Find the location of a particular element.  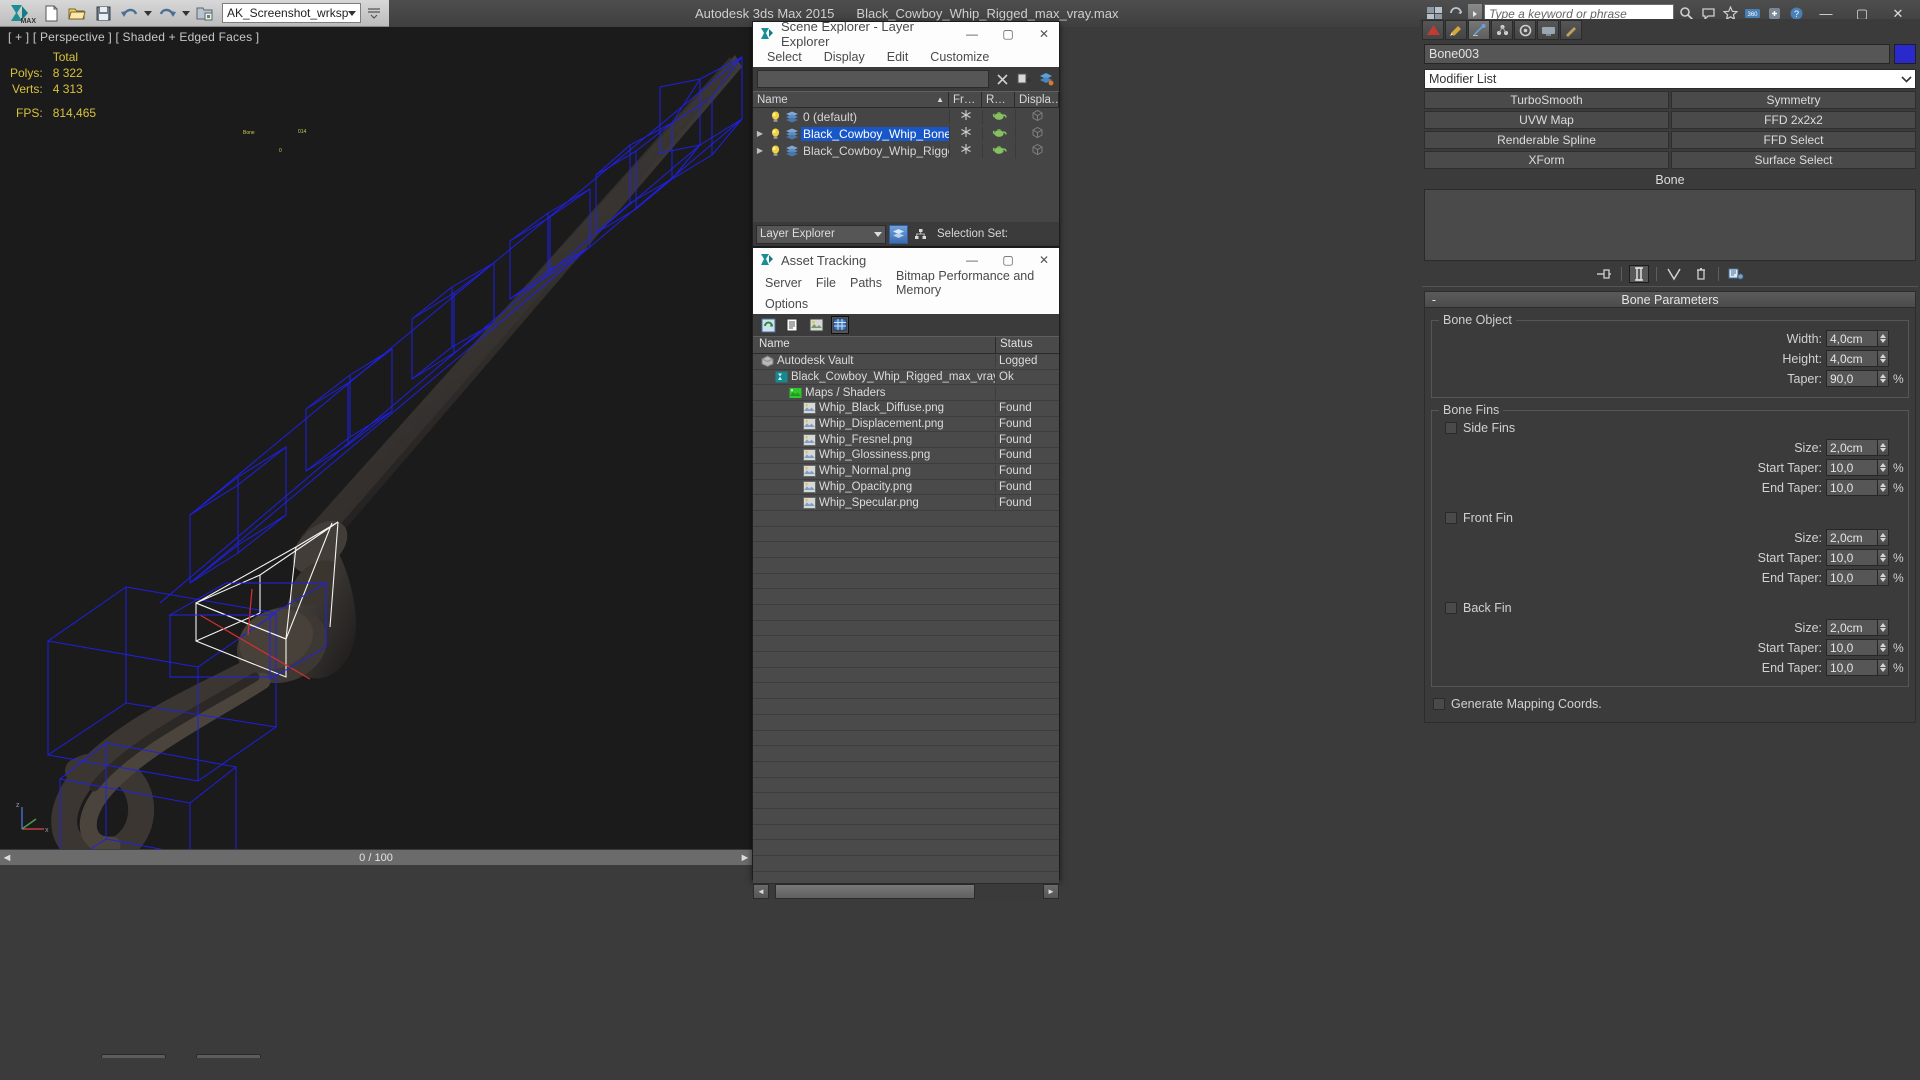

timeline-next-button: ► is located at coordinates (745, 858).